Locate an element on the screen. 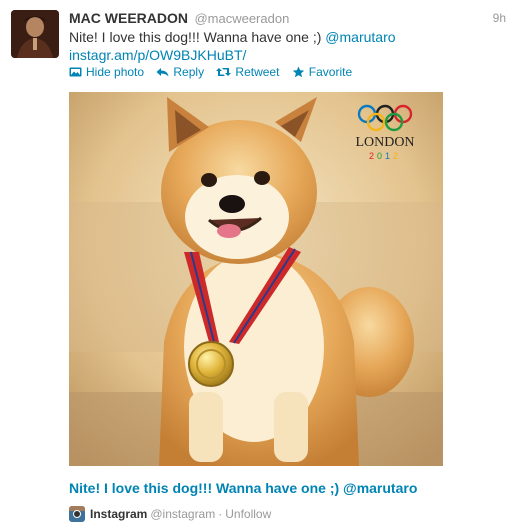 This screenshot has height=531, width=517. photo-source: Instagram @instagram · Unfollow is located at coordinates (170, 514).